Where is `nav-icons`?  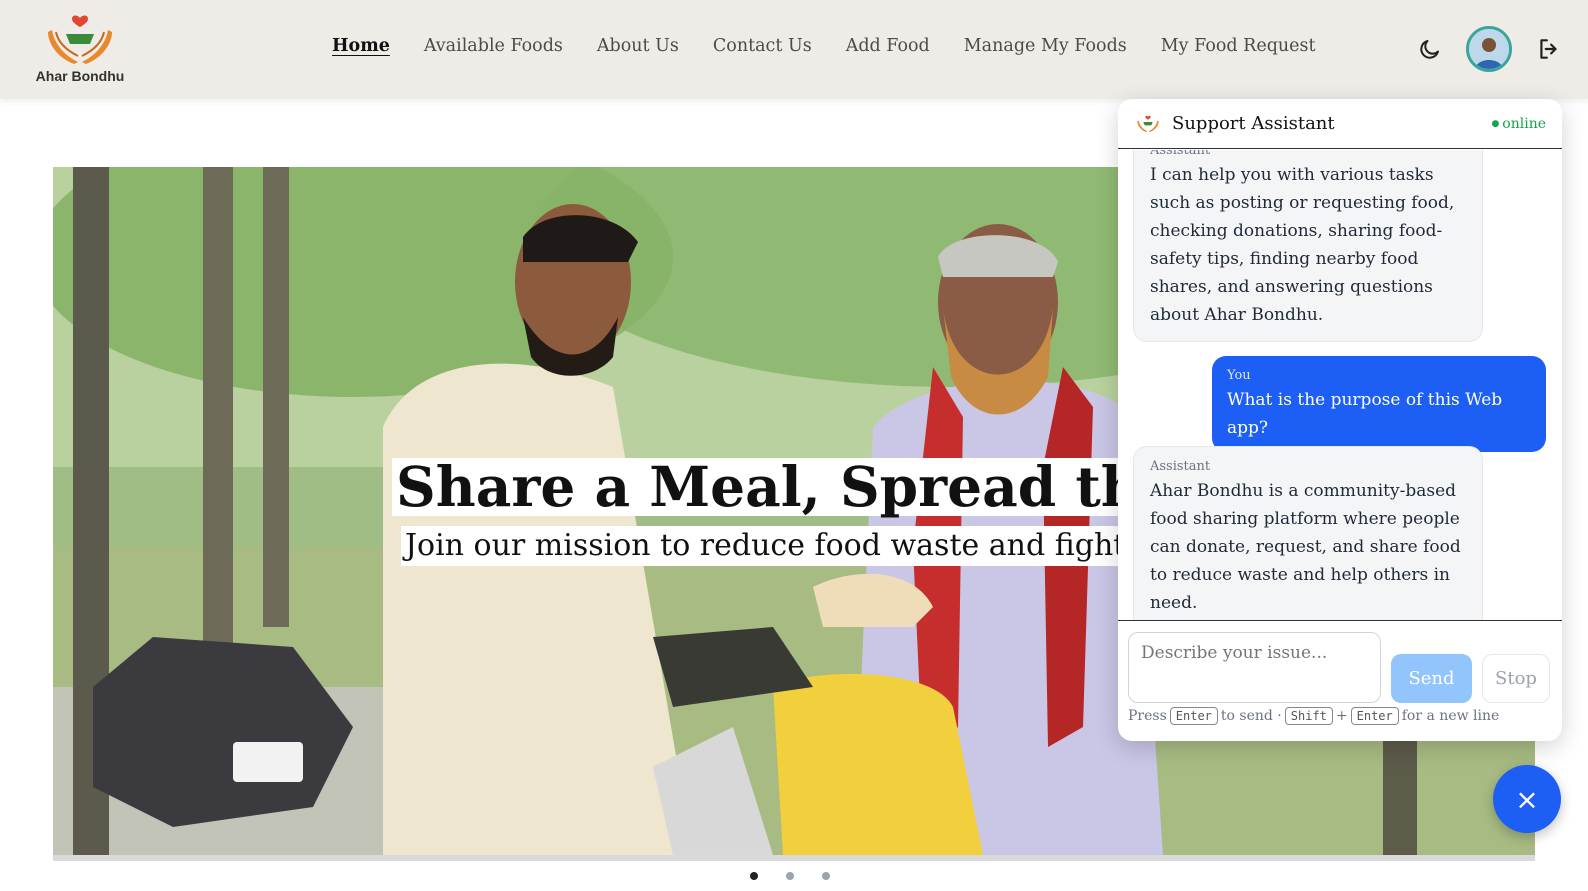
nav-icons is located at coordinates (1490, 49).